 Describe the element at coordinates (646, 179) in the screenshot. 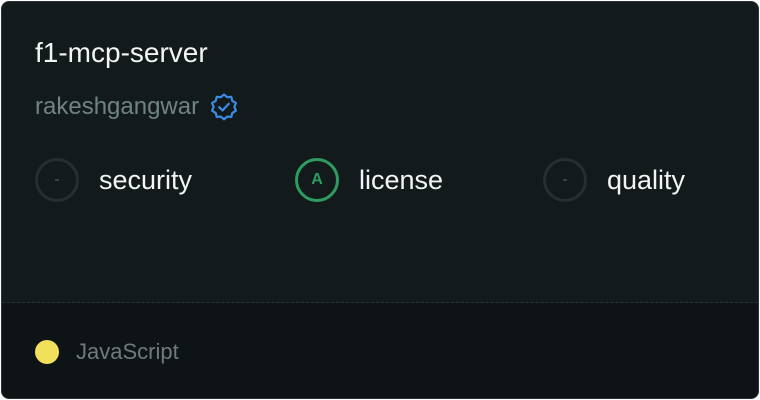

I see `quality-label: quality` at that location.